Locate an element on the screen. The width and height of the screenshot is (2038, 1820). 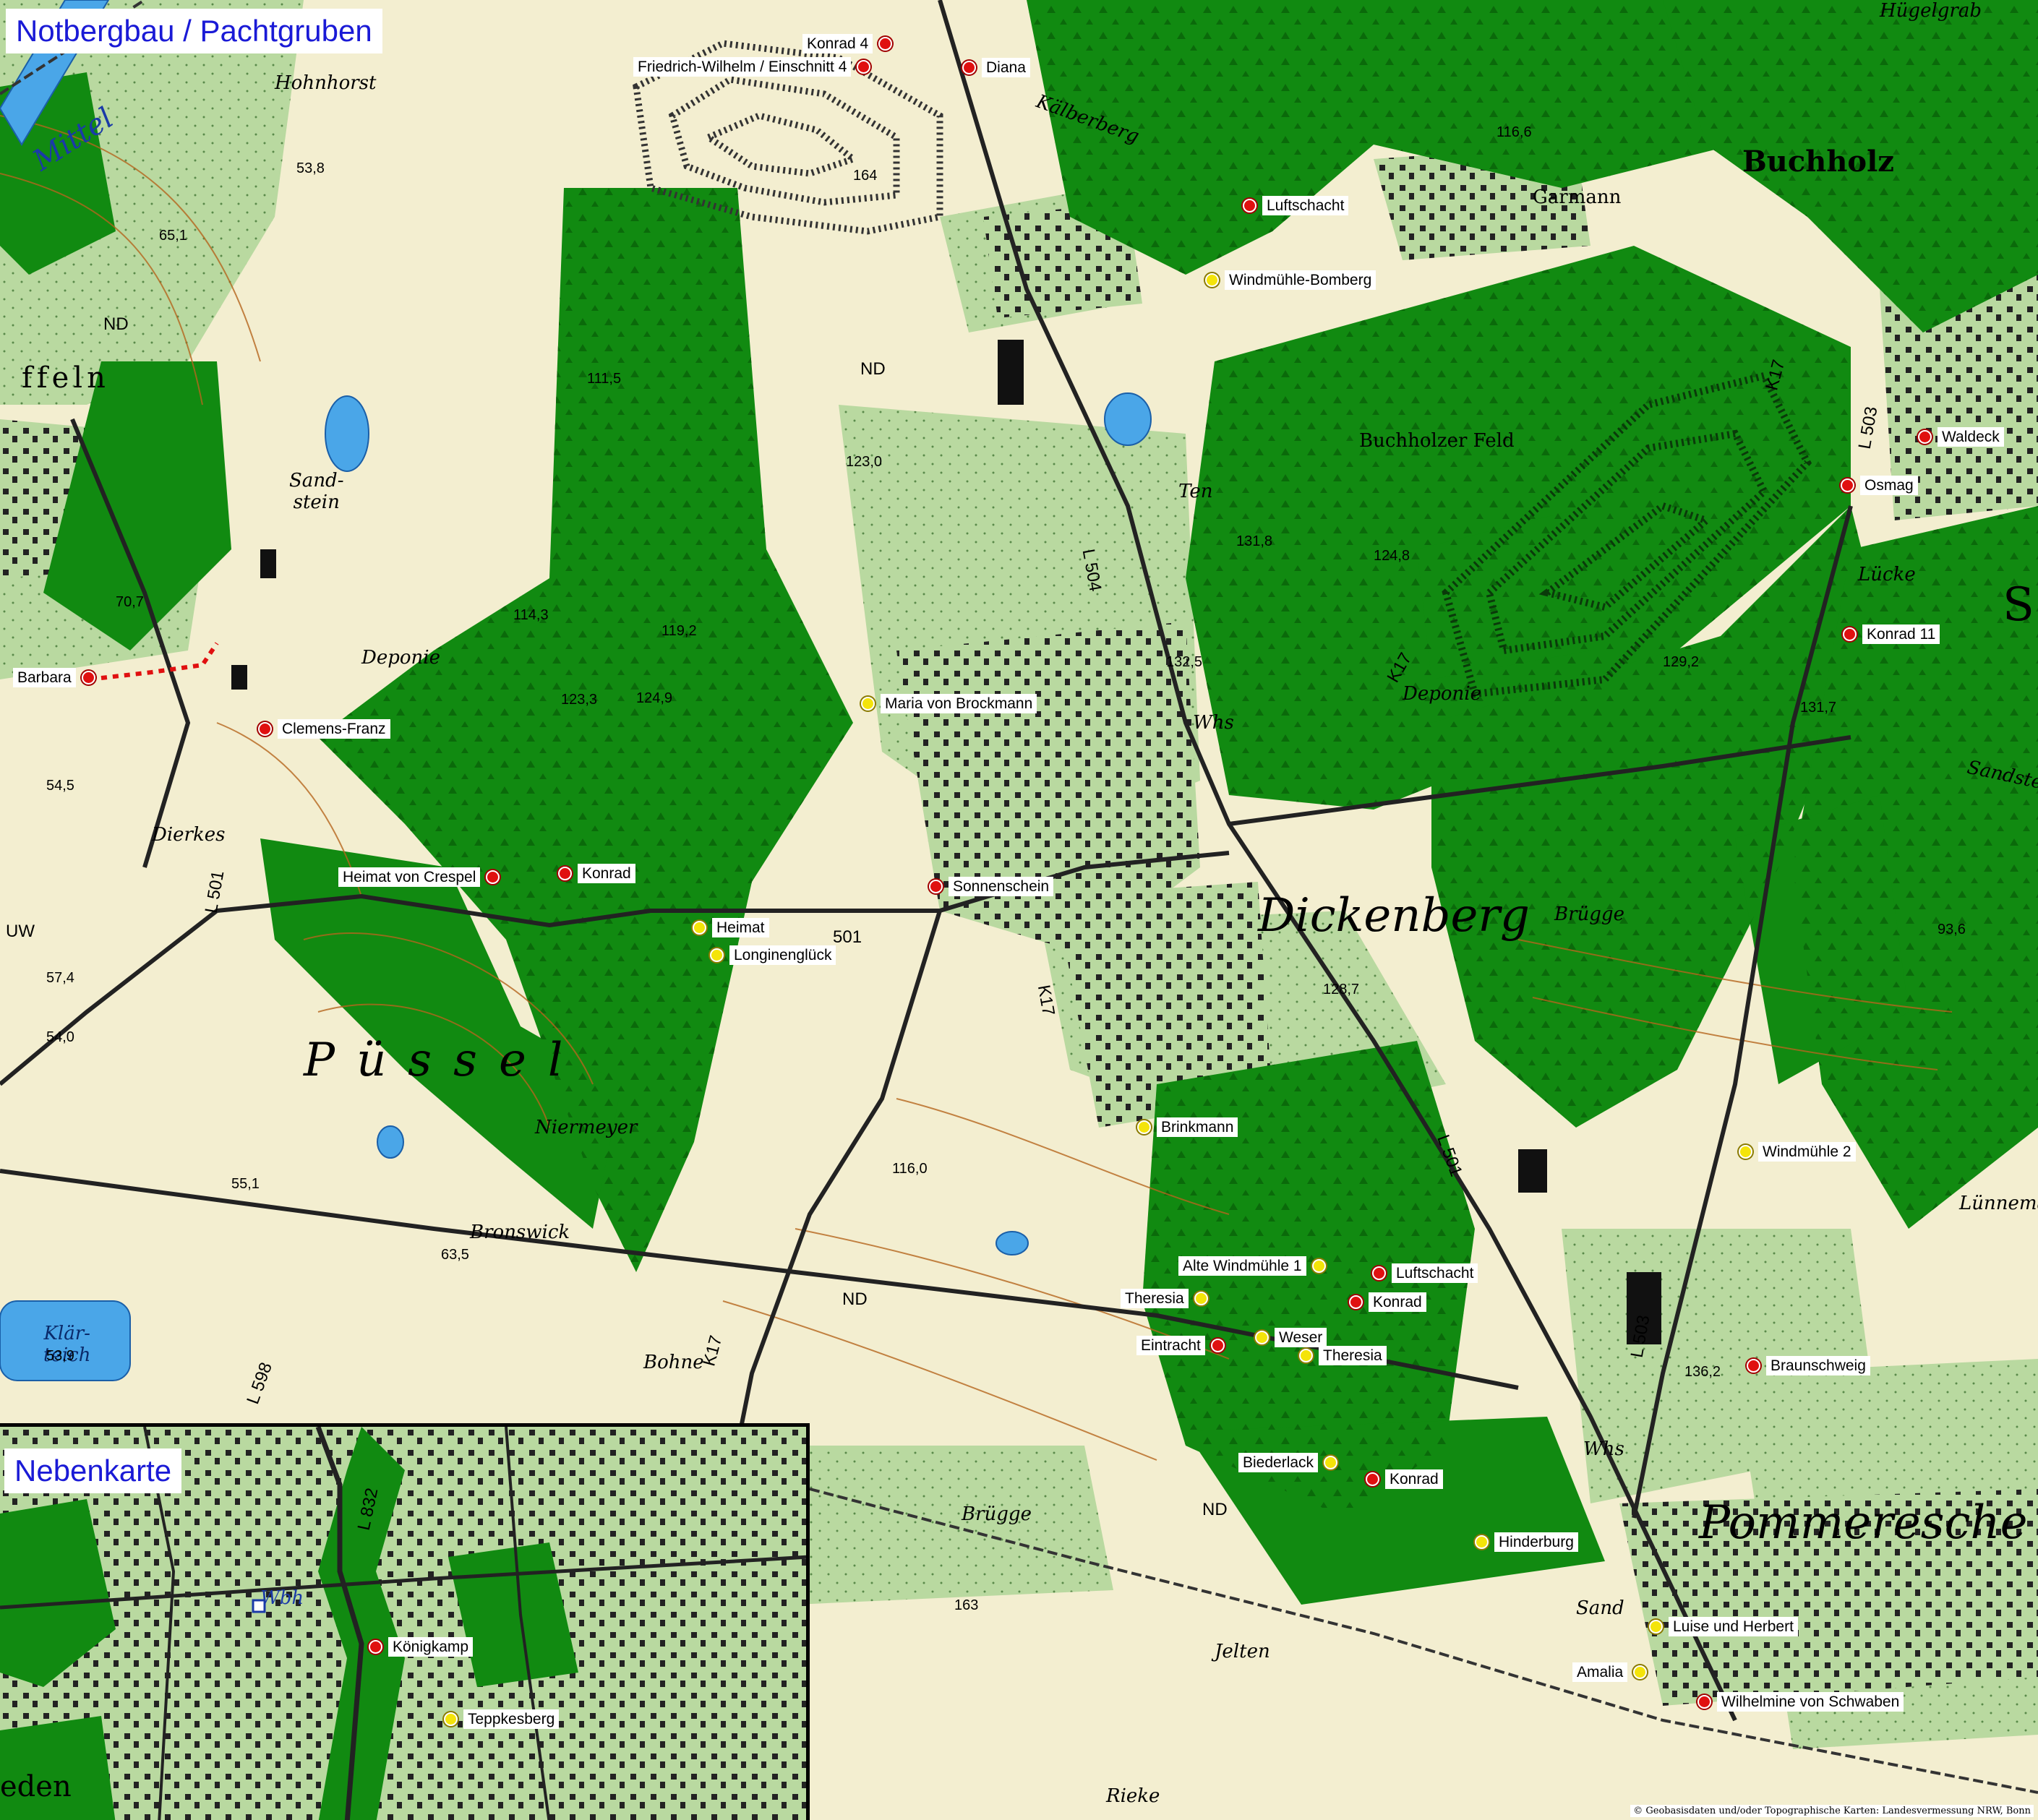
marker-barbara: Barbara is located at coordinates (54, 678).